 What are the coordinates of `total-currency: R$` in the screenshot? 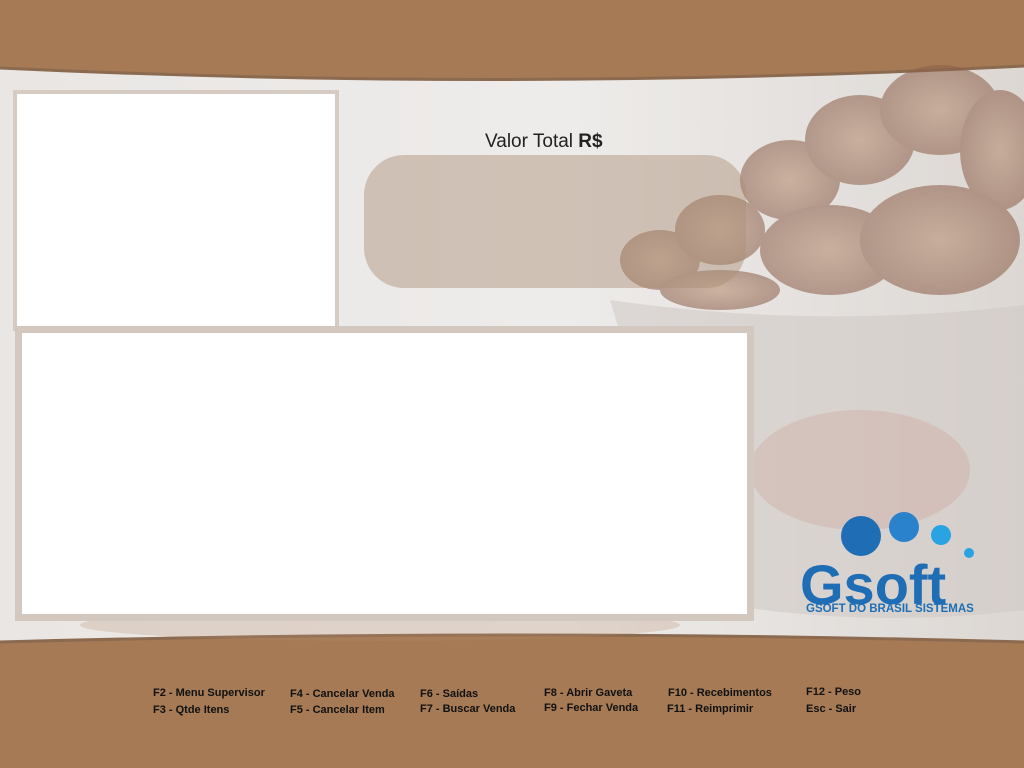 It's located at (590, 141).